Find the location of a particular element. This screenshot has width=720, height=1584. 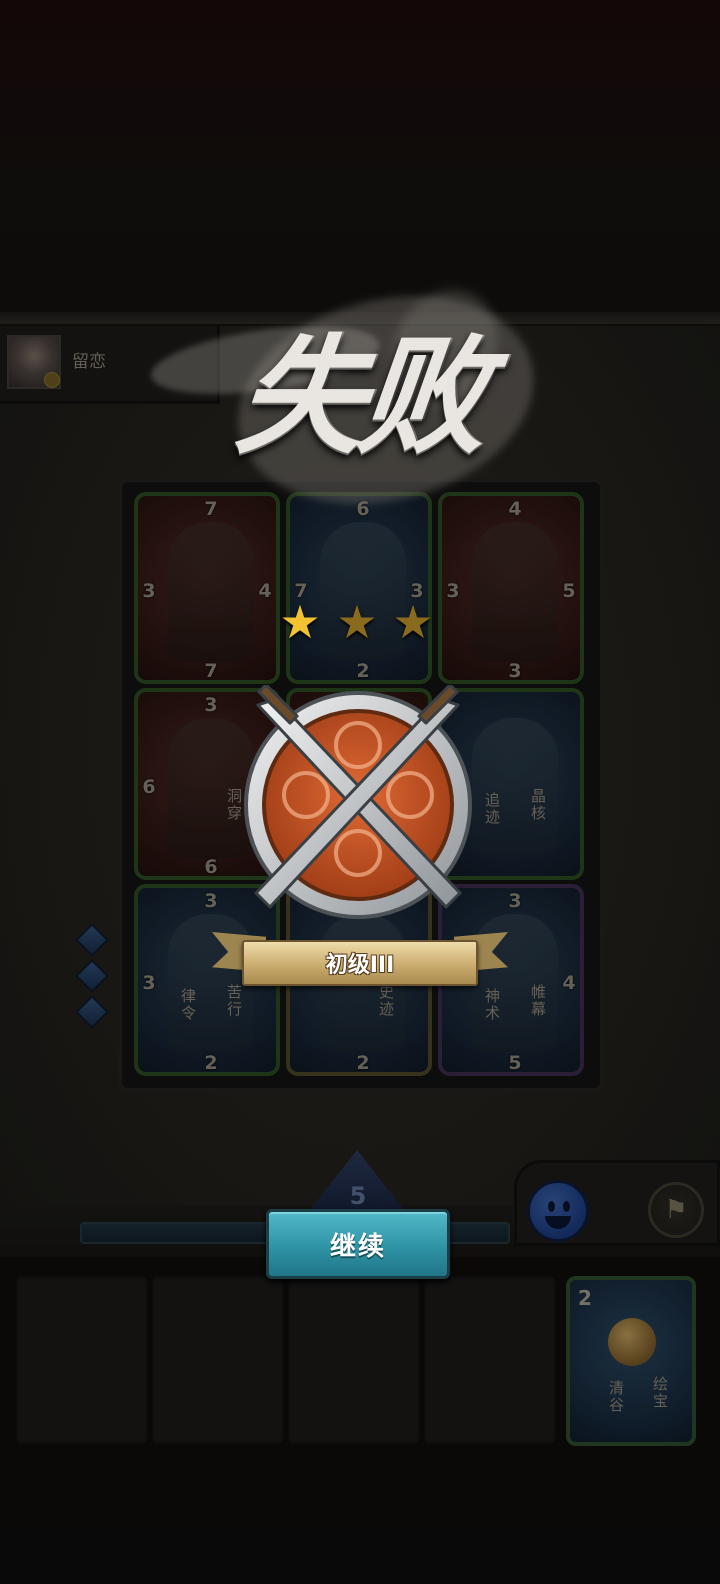

defeat-title: 失败 is located at coordinates (360, 397).